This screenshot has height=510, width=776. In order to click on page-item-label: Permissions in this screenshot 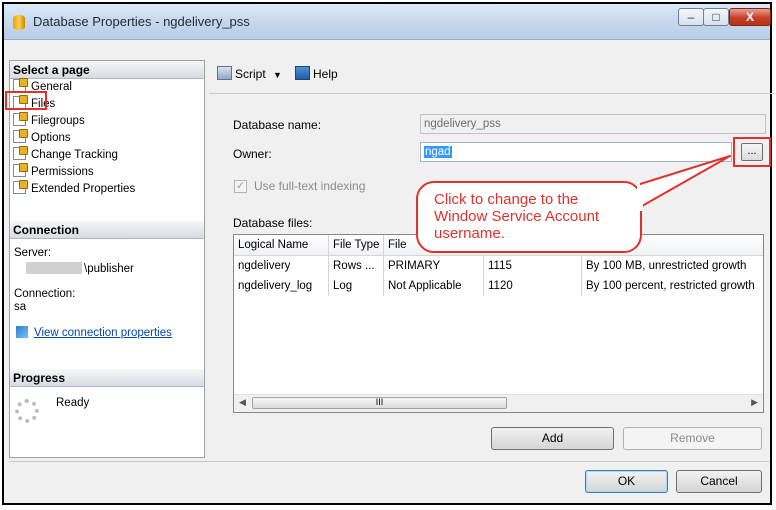, I will do `click(62, 172)`.